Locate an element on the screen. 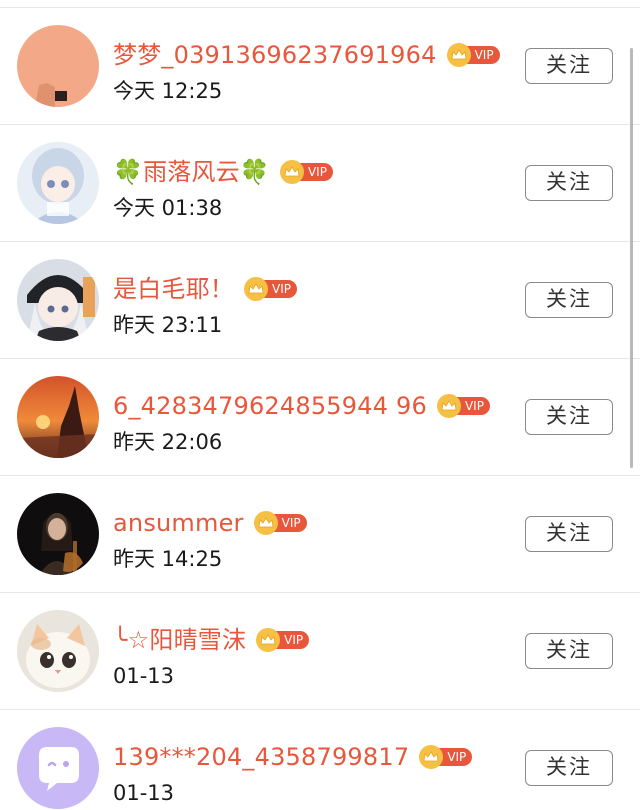 Image resolution: width=640 pixels, height=810 pixels. list-item: 6_4283479624855944 96 VIP 昨天 22:06 关注 is located at coordinates (320, 417).